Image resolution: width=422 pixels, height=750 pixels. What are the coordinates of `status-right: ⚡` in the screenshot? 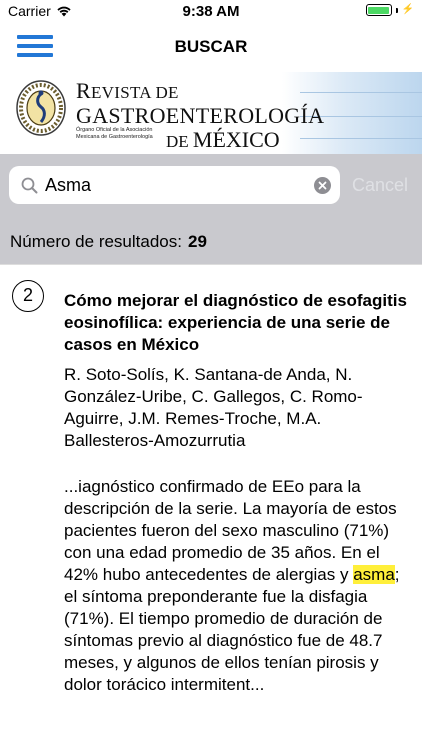 It's located at (389, 10).